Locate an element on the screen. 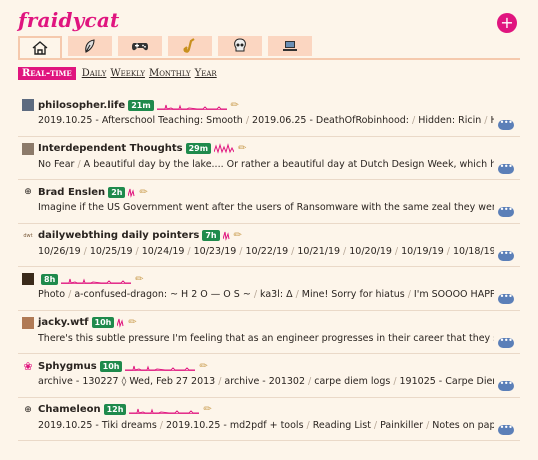  filter-daily: Daily is located at coordinates (94, 73).